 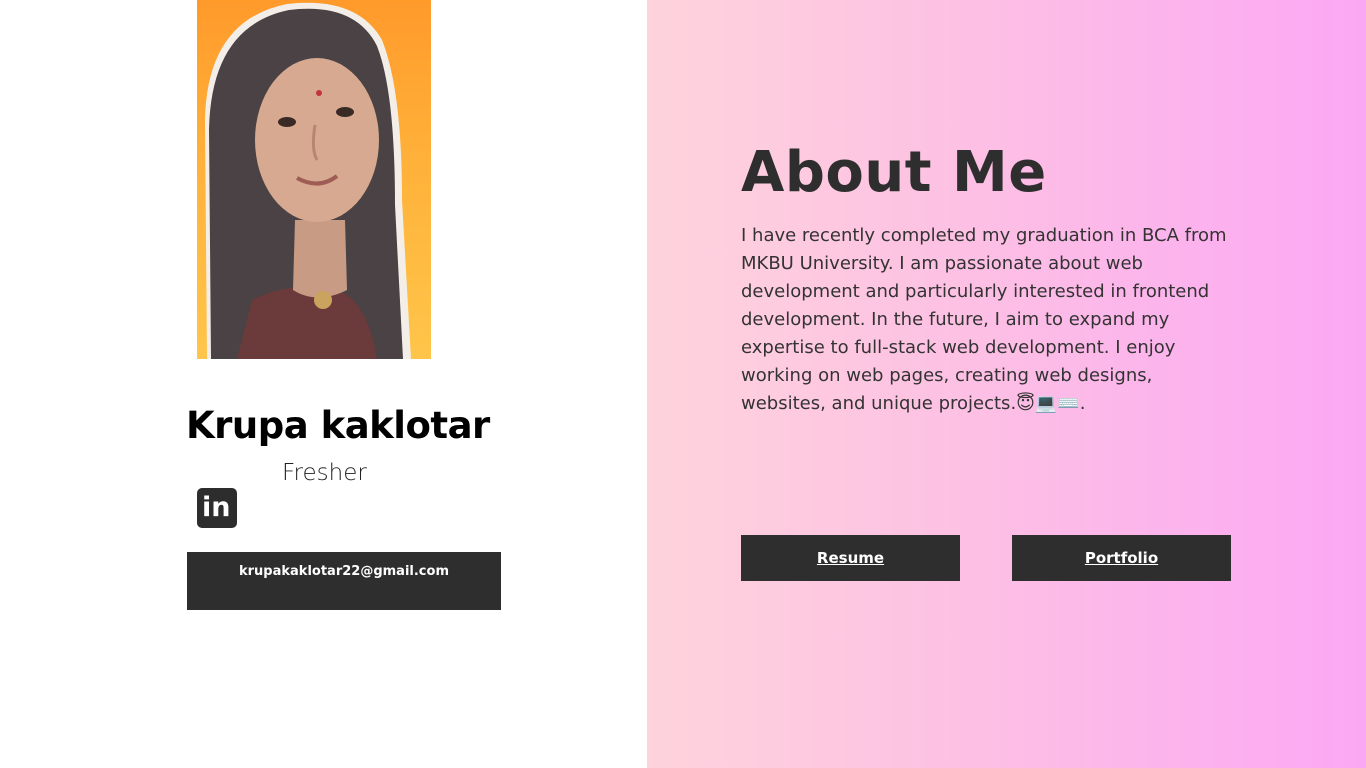 What do you see at coordinates (338, 425) in the screenshot?
I see `profile-name: Krupa kaklotar` at bounding box center [338, 425].